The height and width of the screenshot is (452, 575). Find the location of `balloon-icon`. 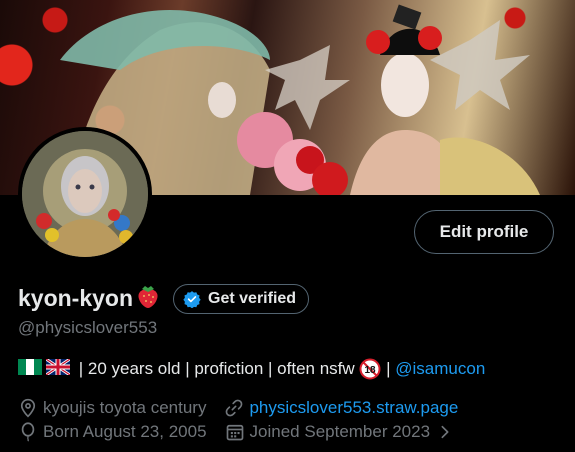

balloon-icon is located at coordinates (28, 432).